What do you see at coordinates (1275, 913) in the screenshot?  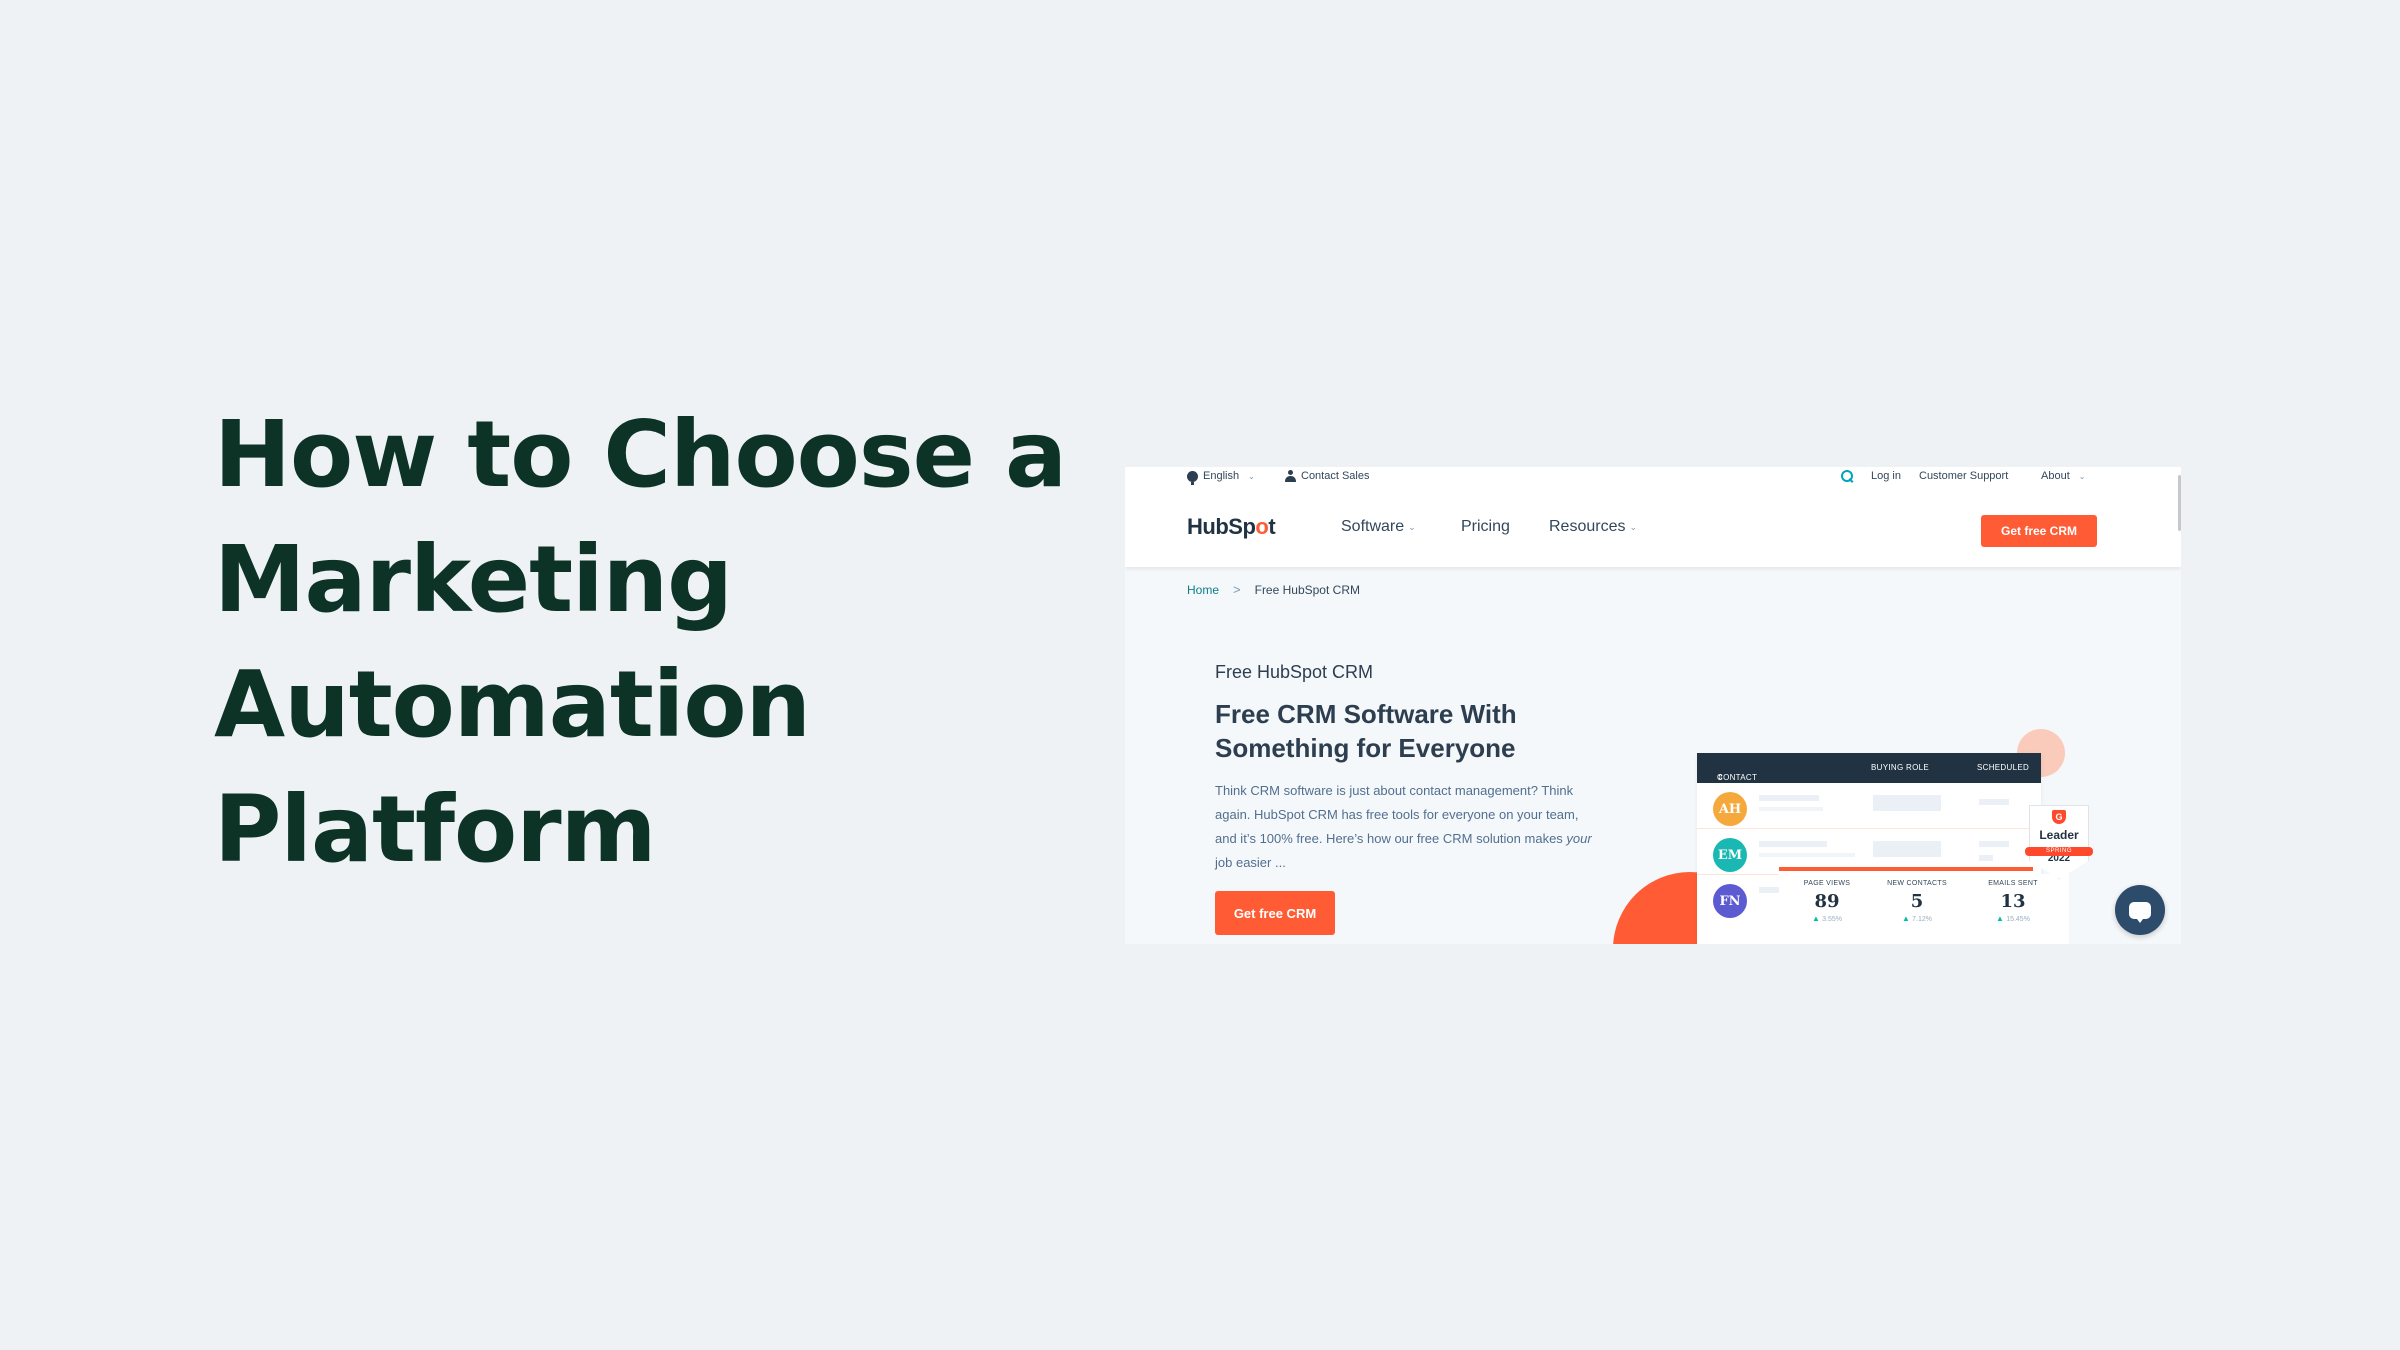 I see `get-free-crm-hero-button: Get free CRM` at bounding box center [1275, 913].